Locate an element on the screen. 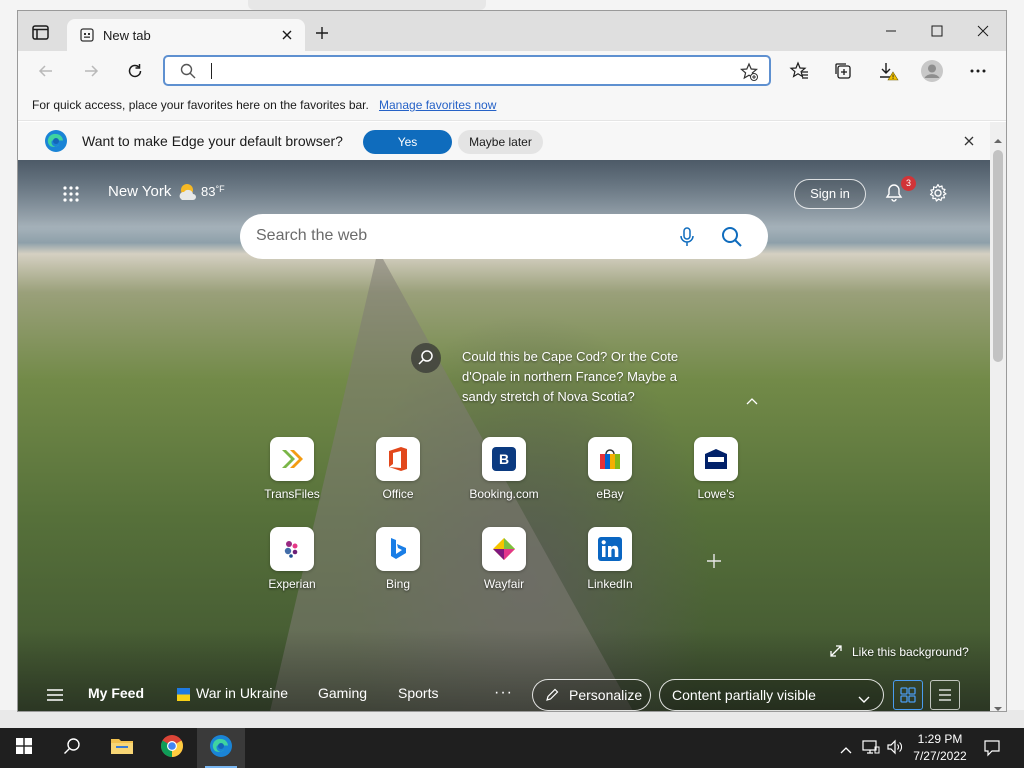 The width and height of the screenshot is (1024, 768). personalize-button: Personalize is located at coordinates (591, 695).